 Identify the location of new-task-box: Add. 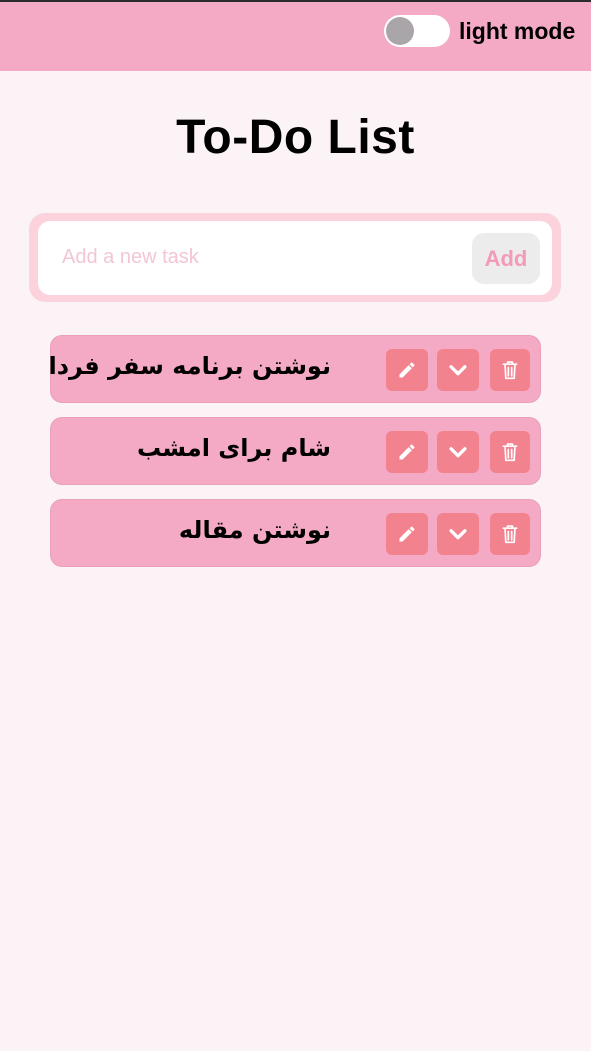
(295, 258).